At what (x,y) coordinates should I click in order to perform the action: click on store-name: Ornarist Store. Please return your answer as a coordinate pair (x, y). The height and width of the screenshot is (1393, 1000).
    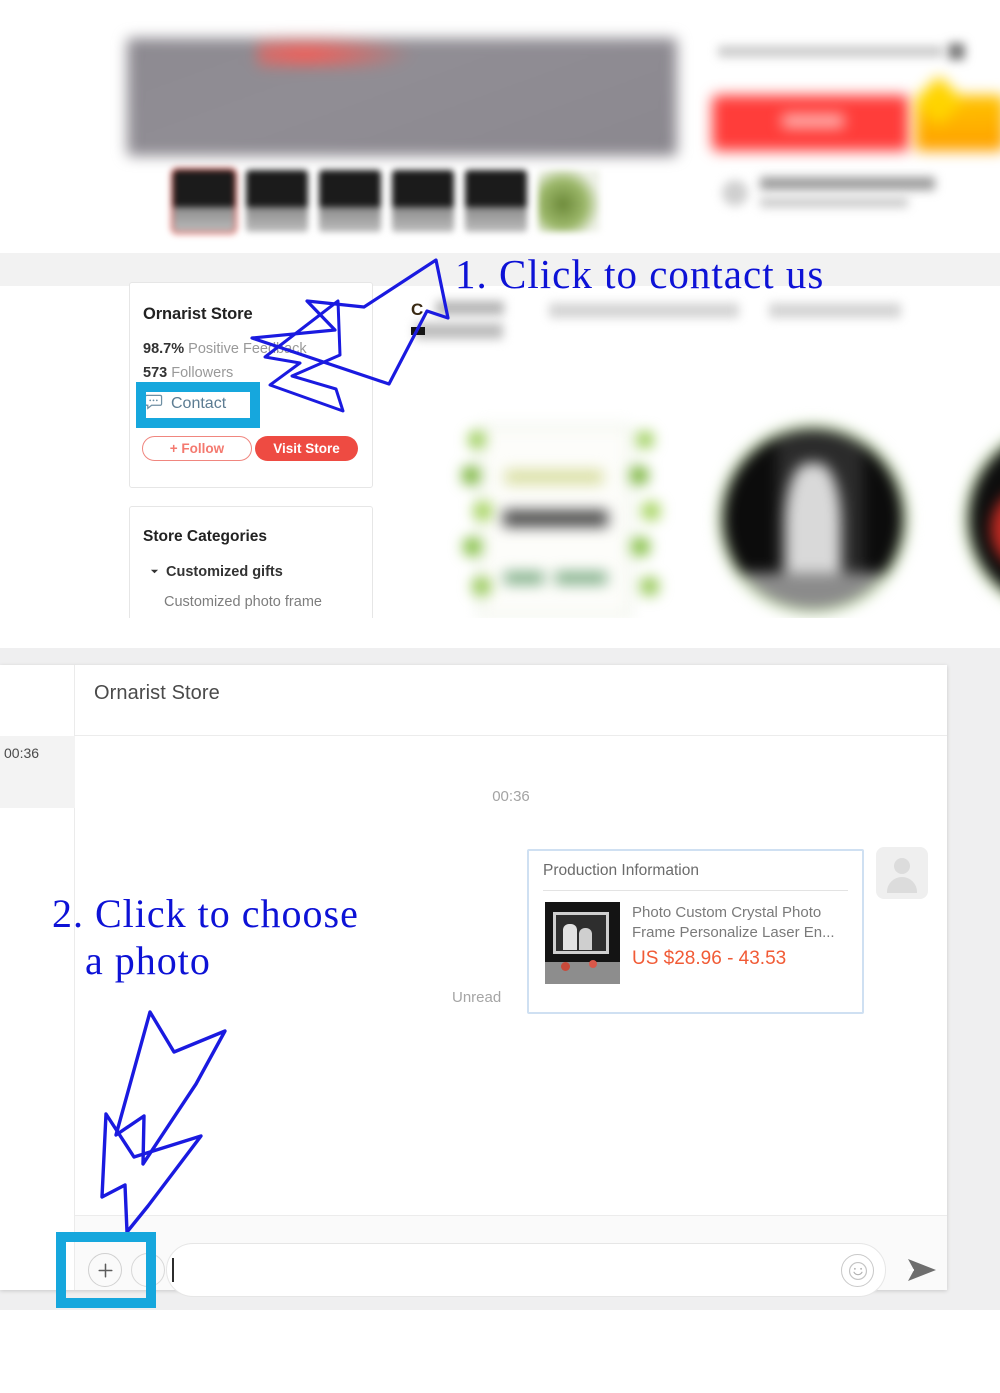
    Looking at the image, I should click on (198, 314).